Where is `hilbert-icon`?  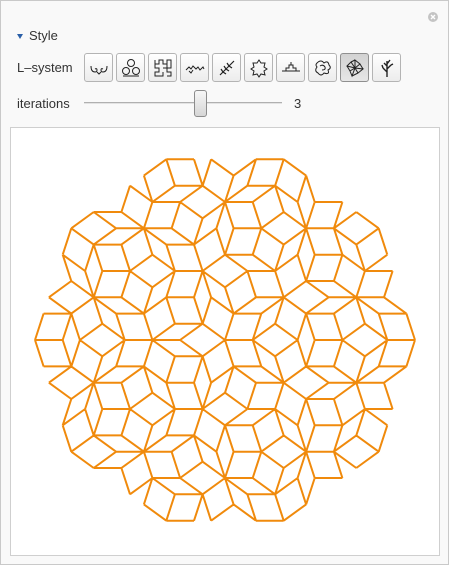 hilbert-icon is located at coordinates (162, 67).